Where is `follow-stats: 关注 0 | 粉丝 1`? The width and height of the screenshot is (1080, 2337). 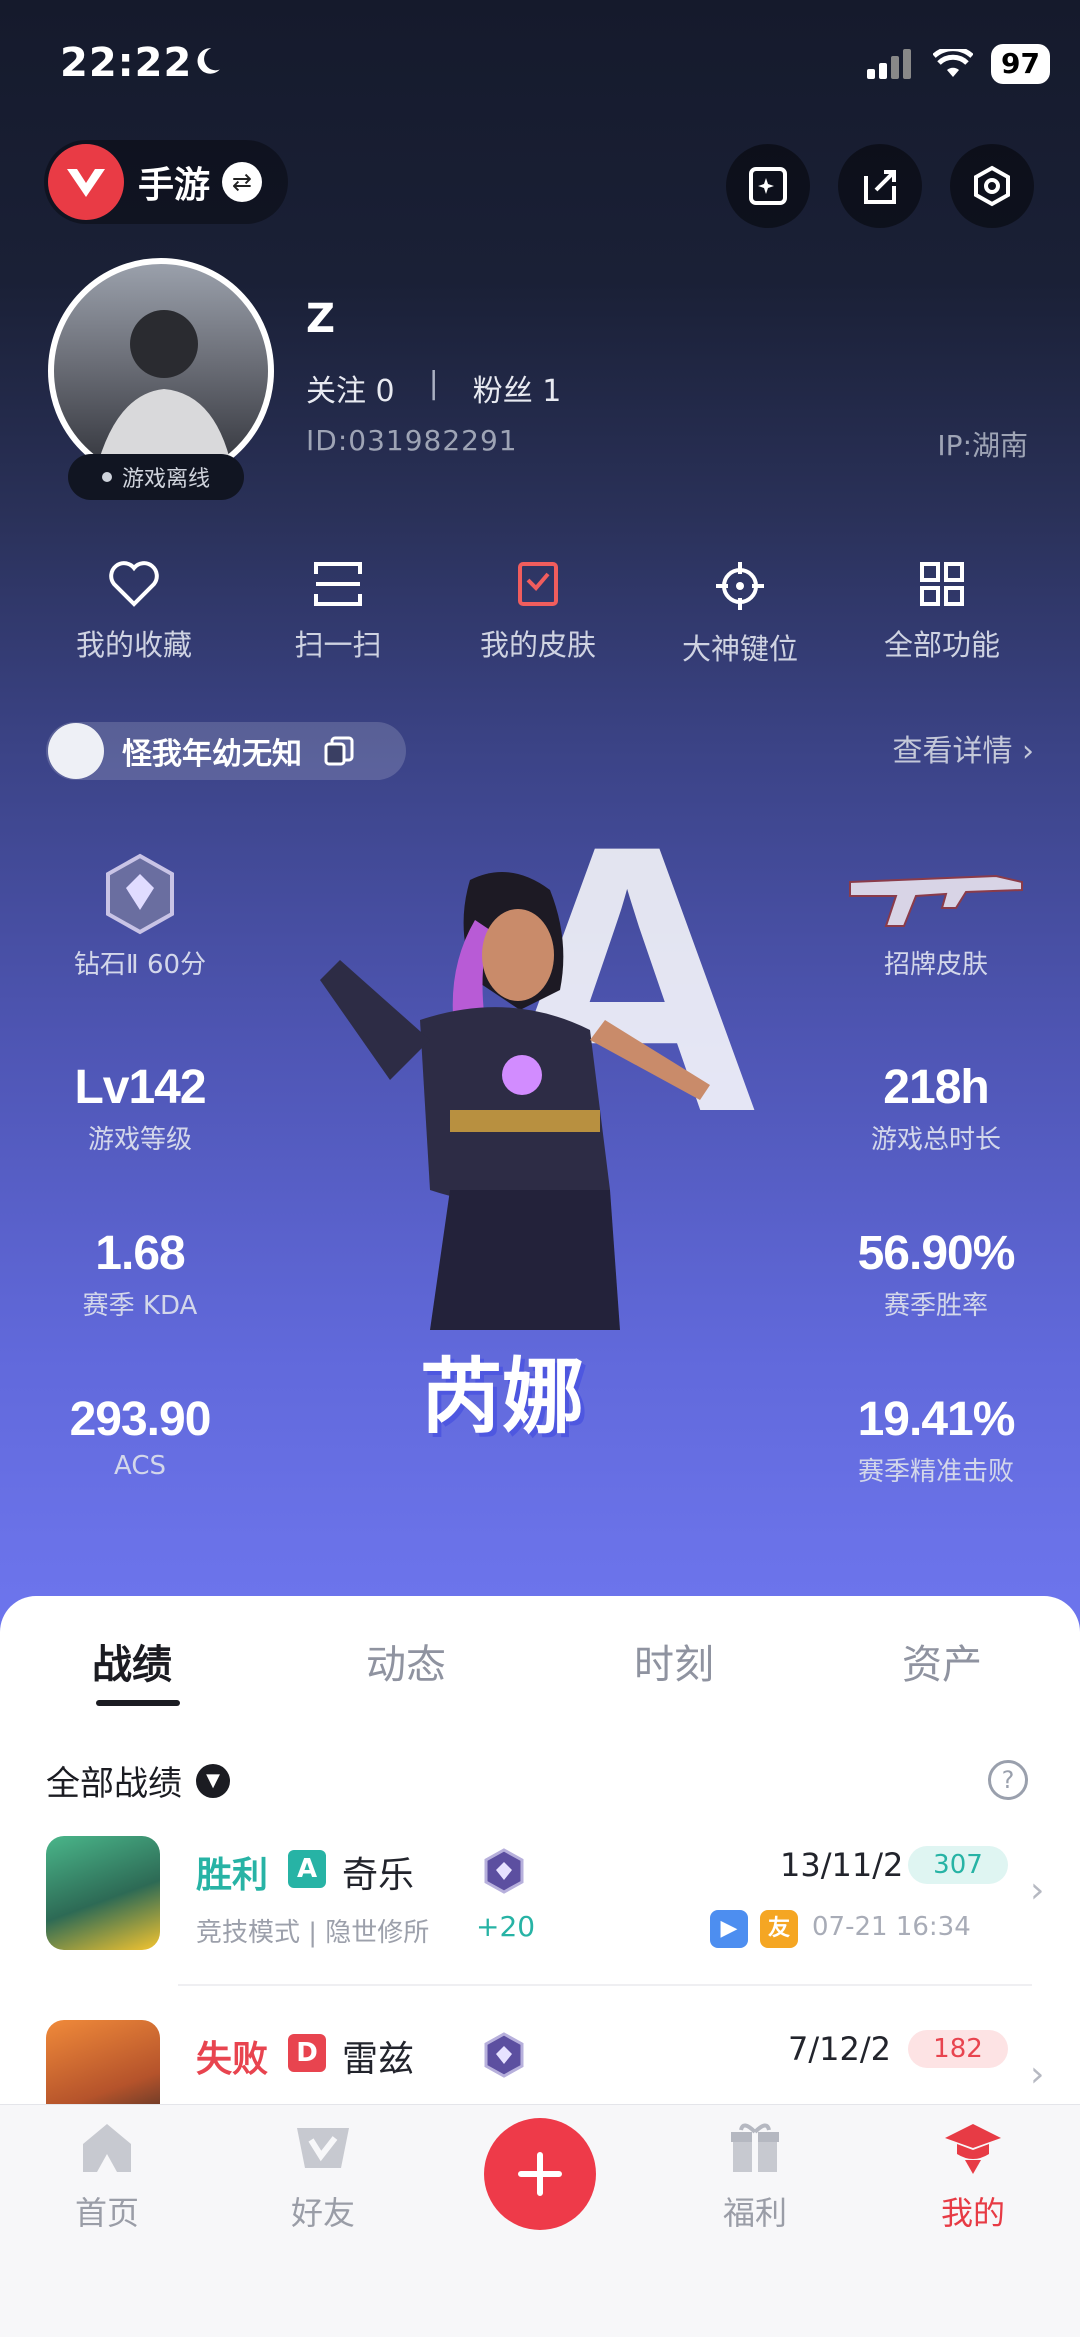
follow-stats: 关注 0 | 粉丝 1 is located at coordinates (433, 388).